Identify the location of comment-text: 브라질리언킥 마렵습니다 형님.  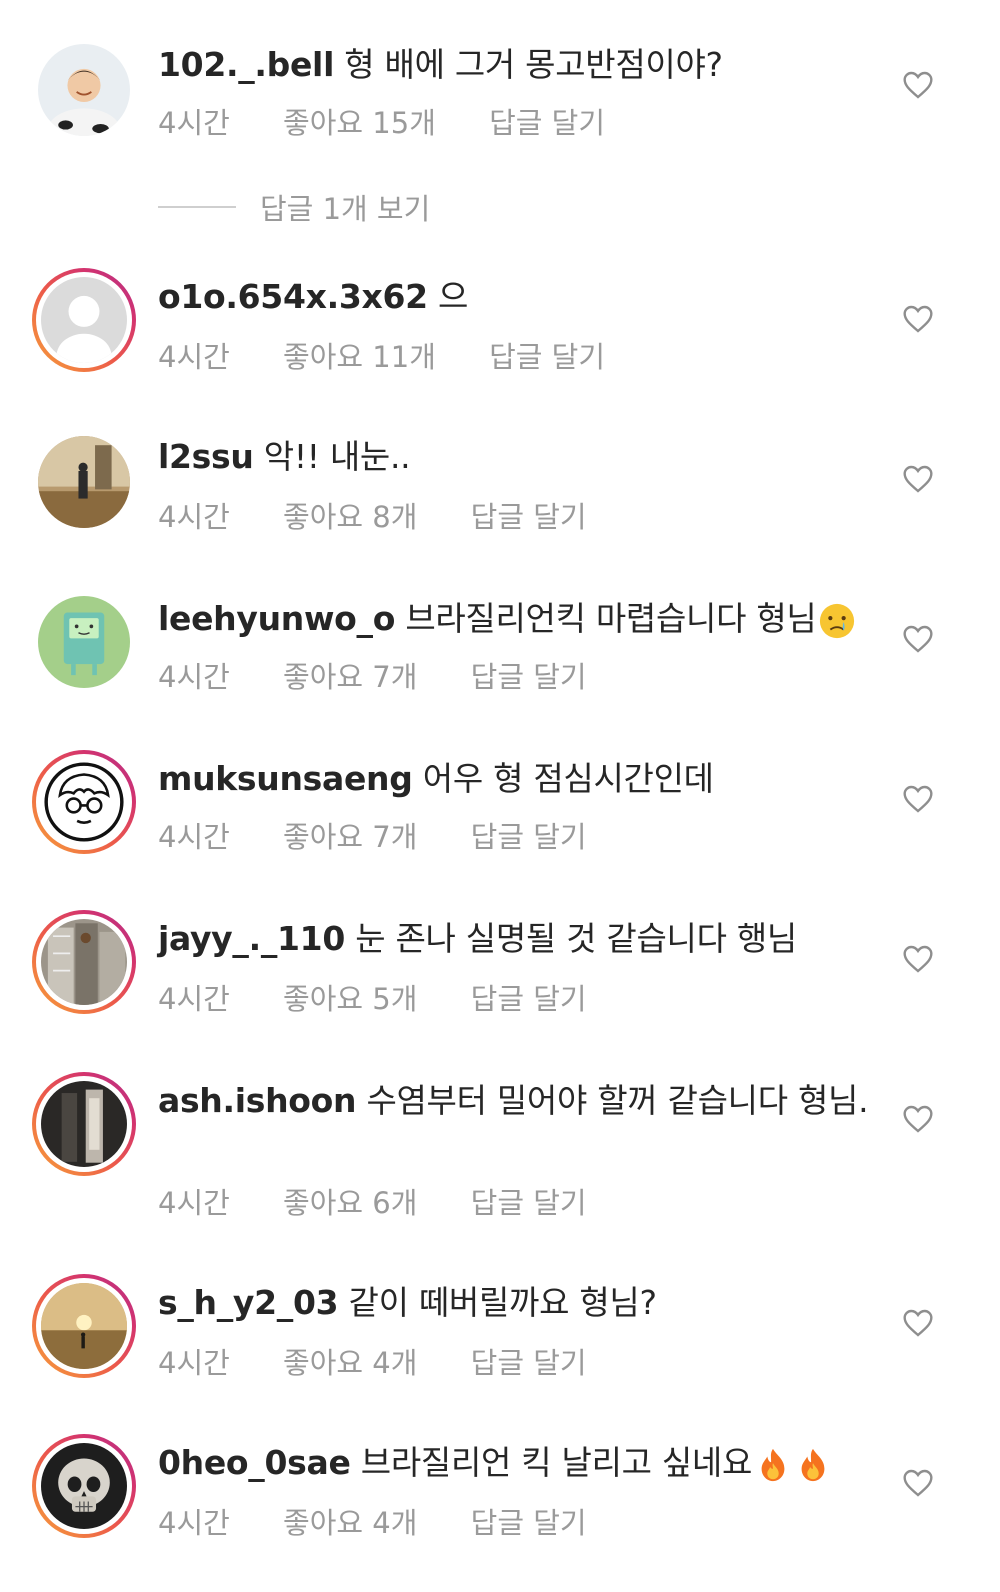
(611, 618).